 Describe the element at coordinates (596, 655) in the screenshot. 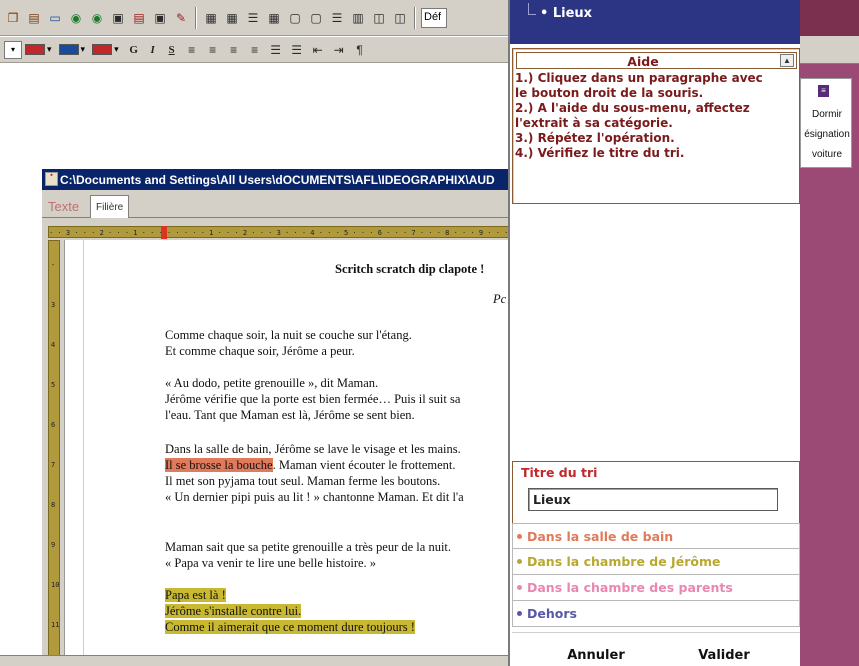

I see `cancel-button: Annuler` at that location.